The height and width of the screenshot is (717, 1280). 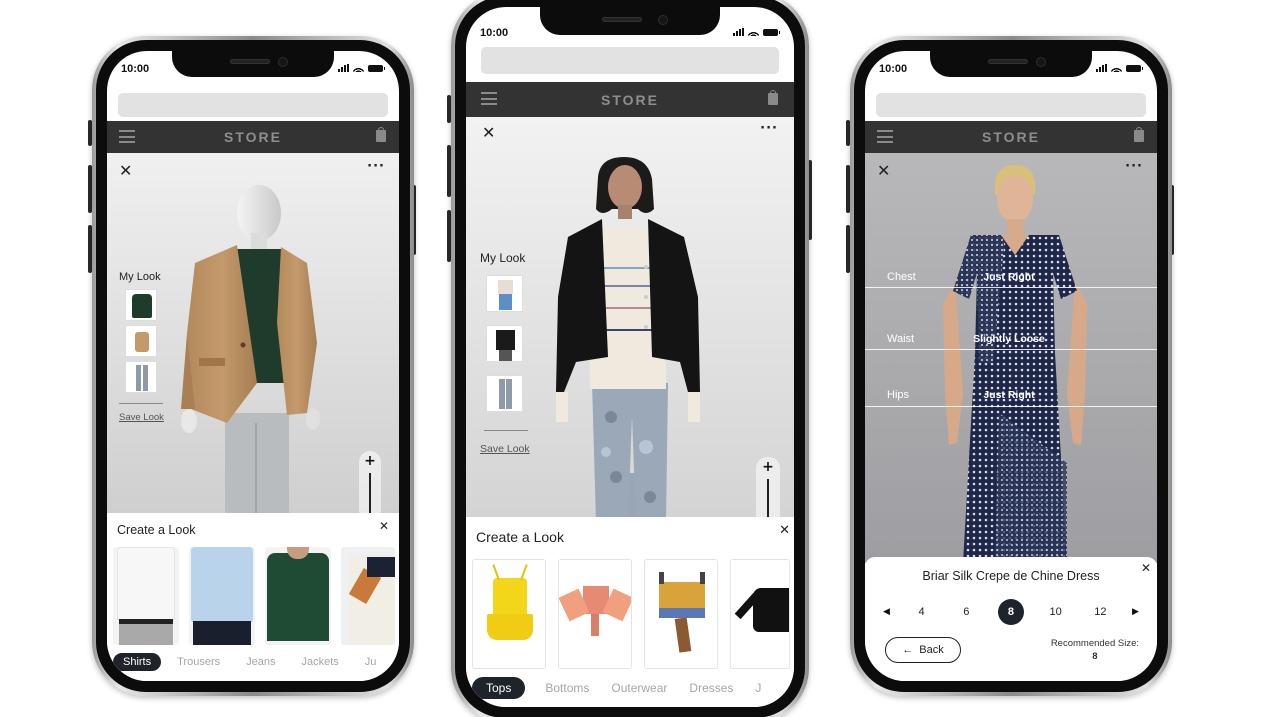 I want to click on recommended-size-value: 8, so click(x=1095, y=656).